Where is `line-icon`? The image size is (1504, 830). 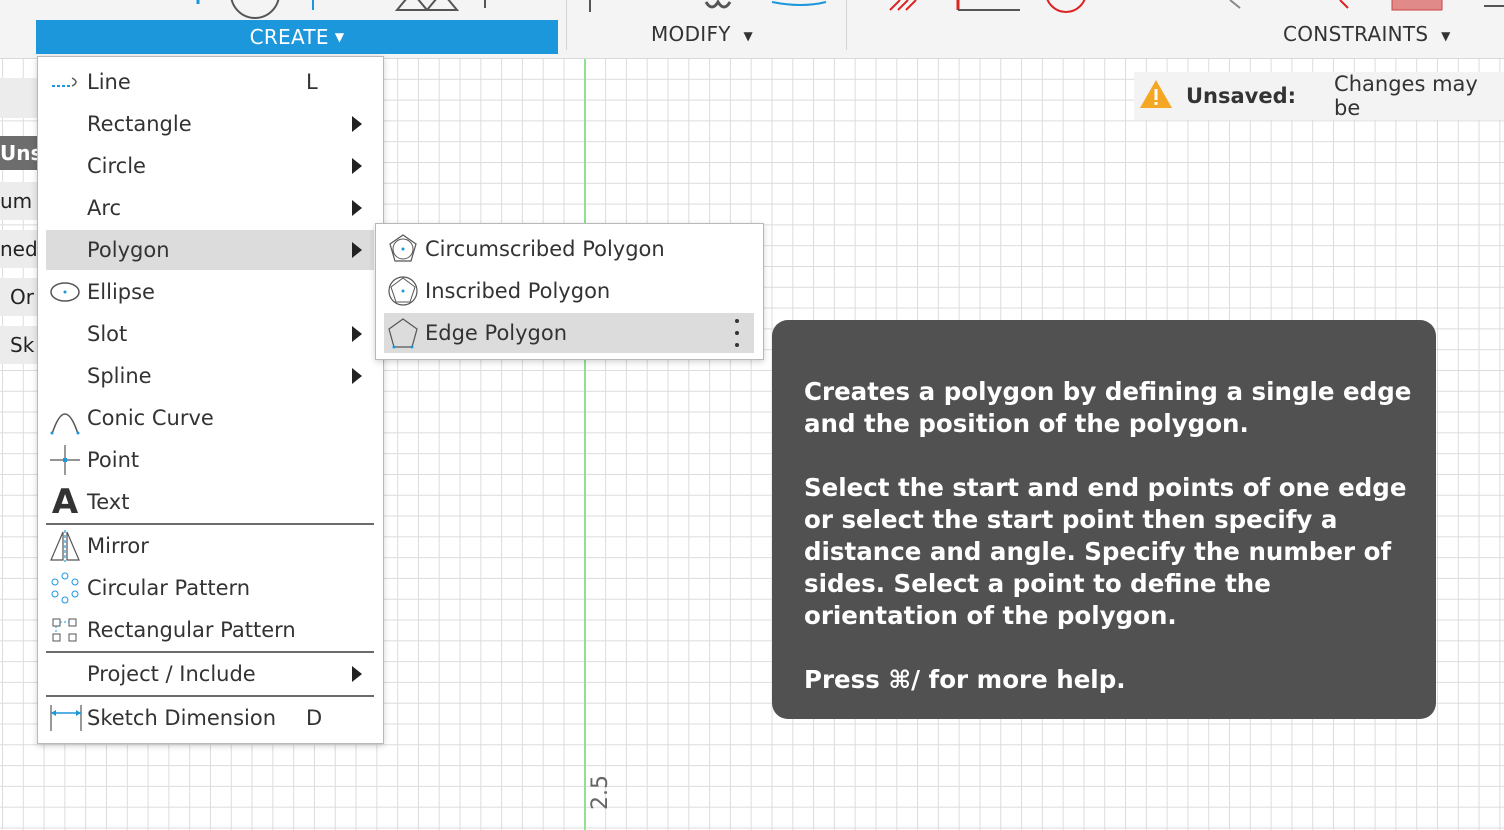
line-icon is located at coordinates (65, 82).